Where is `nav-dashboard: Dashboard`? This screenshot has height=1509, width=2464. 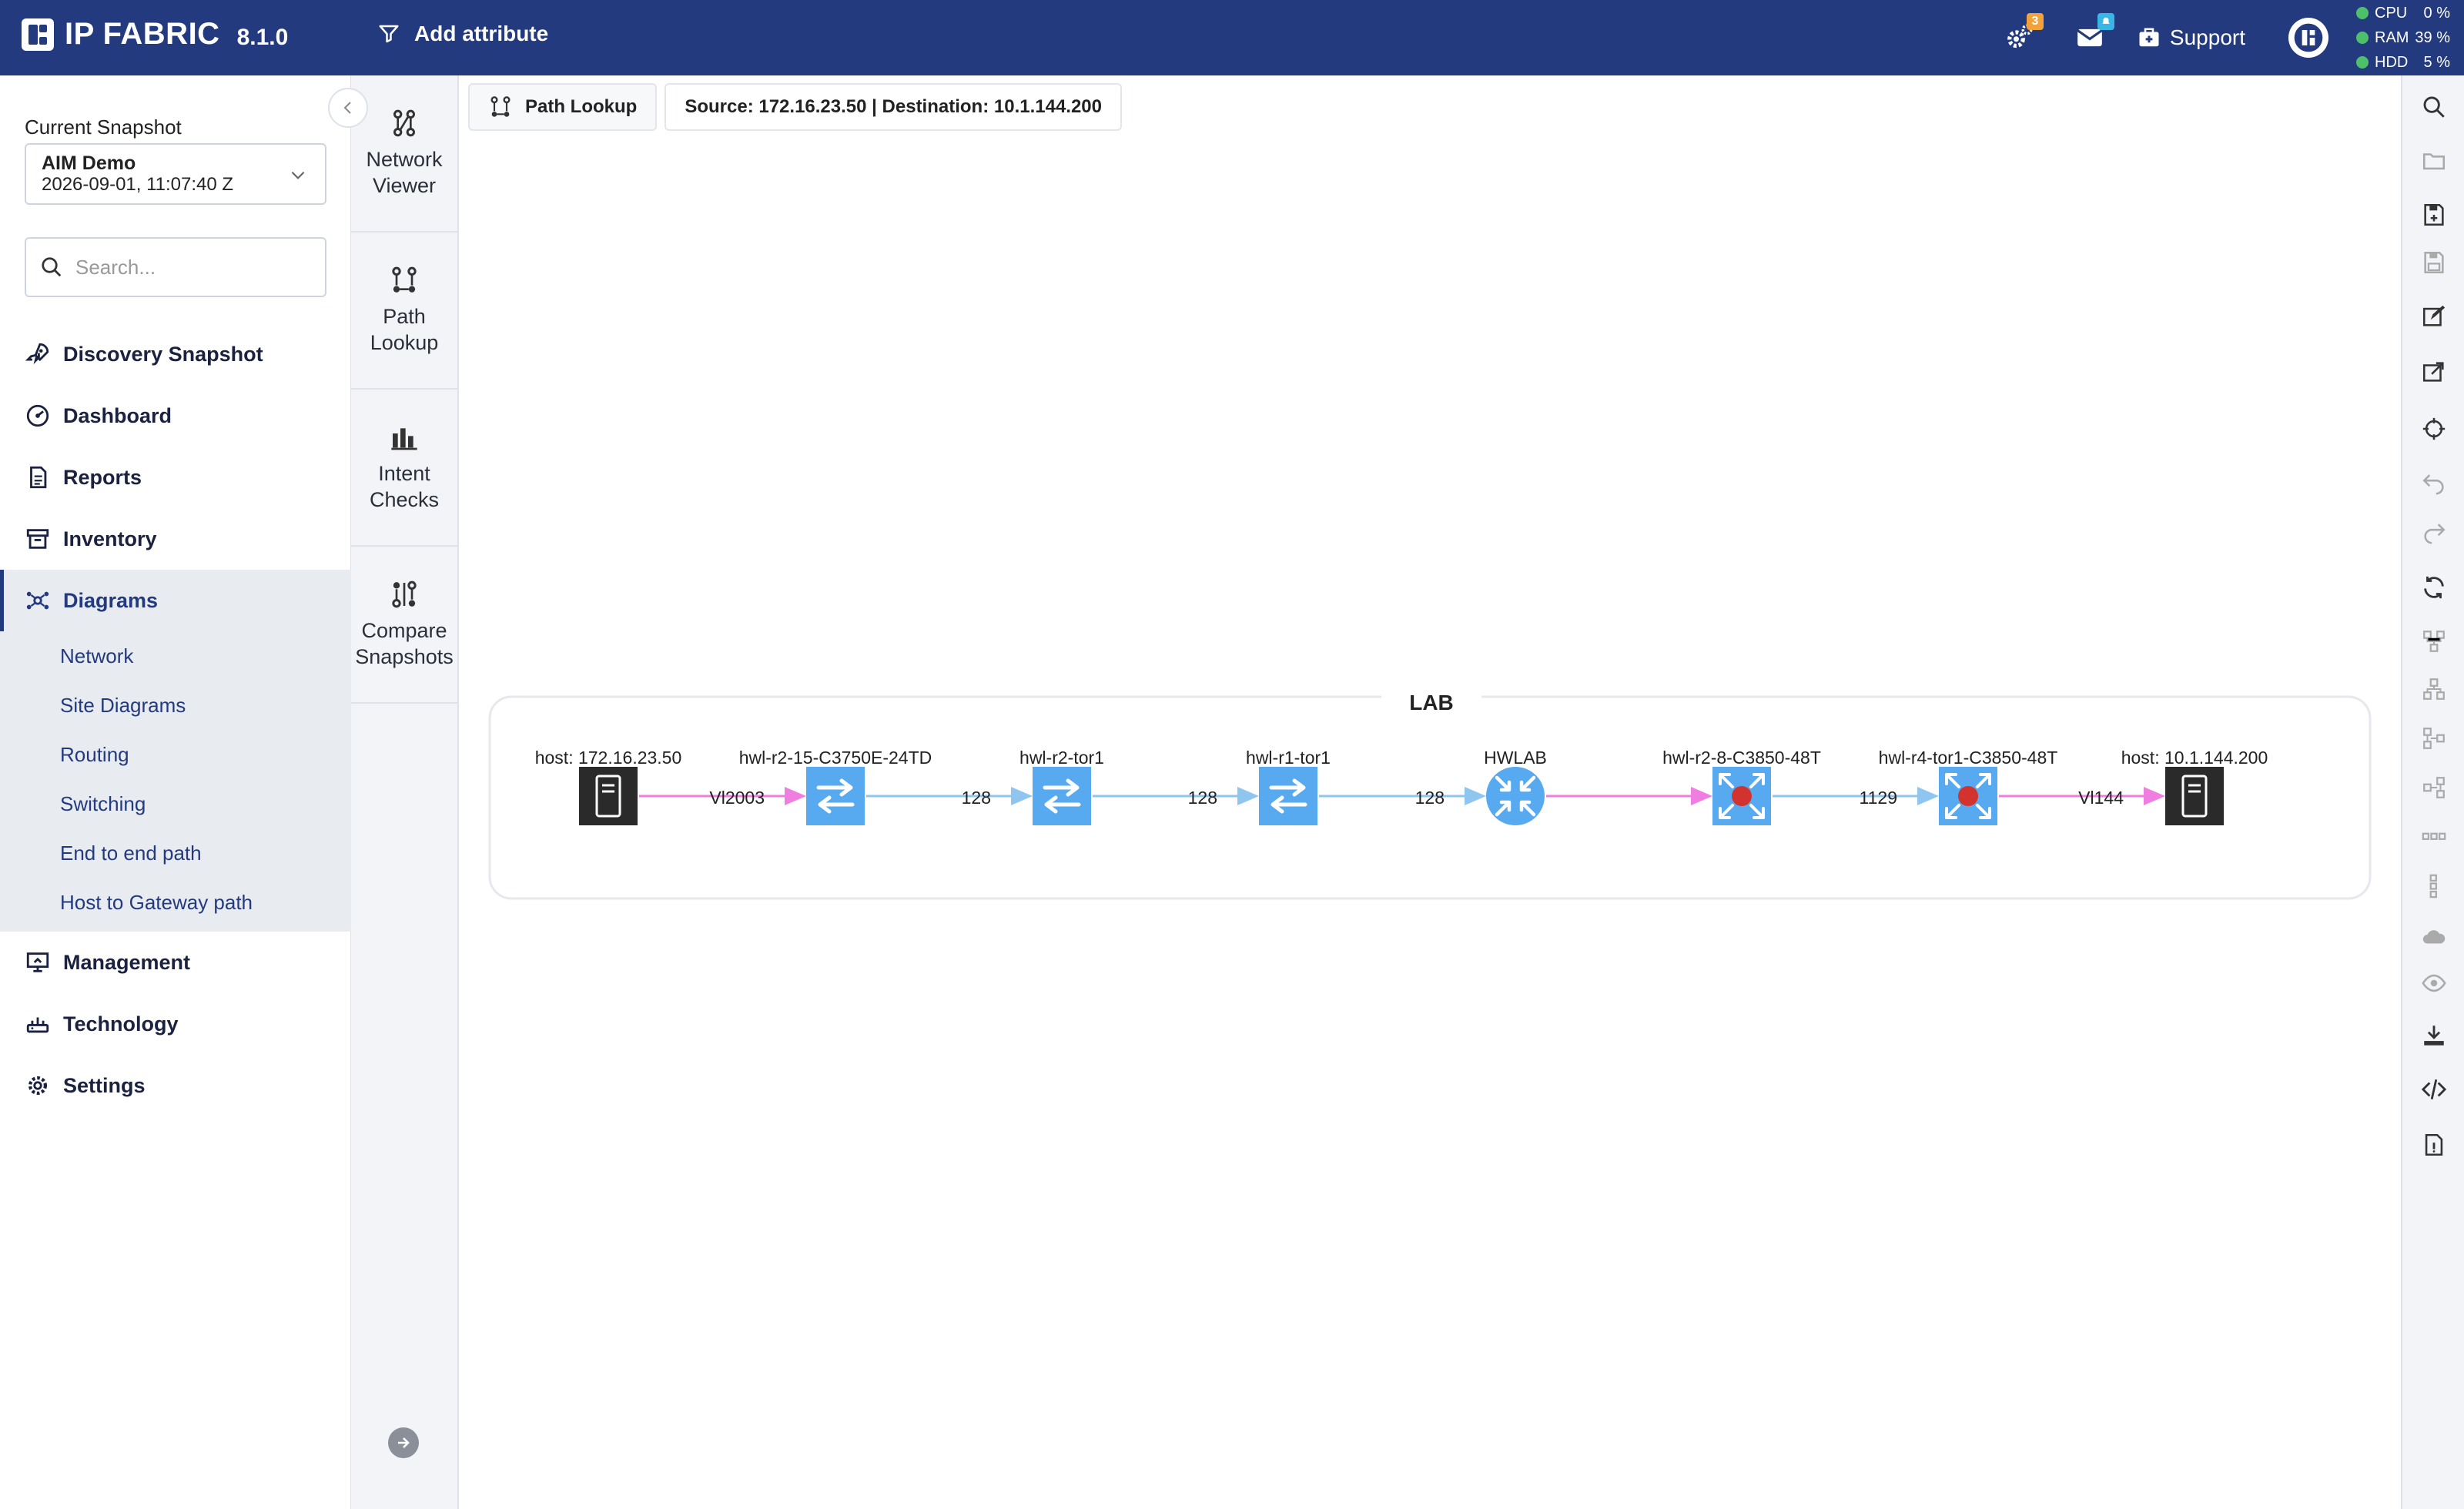 nav-dashboard: Dashboard is located at coordinates (175, 416).